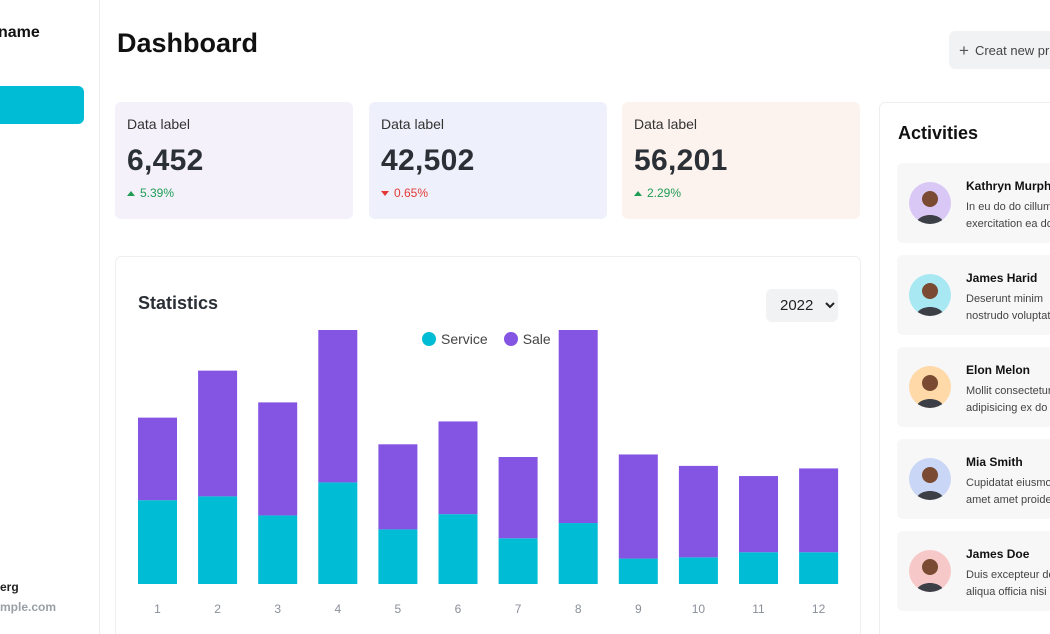 The height and width of the screenshot is (634, 1050). I want to click on card-value: 56,201, so click(681, 160).